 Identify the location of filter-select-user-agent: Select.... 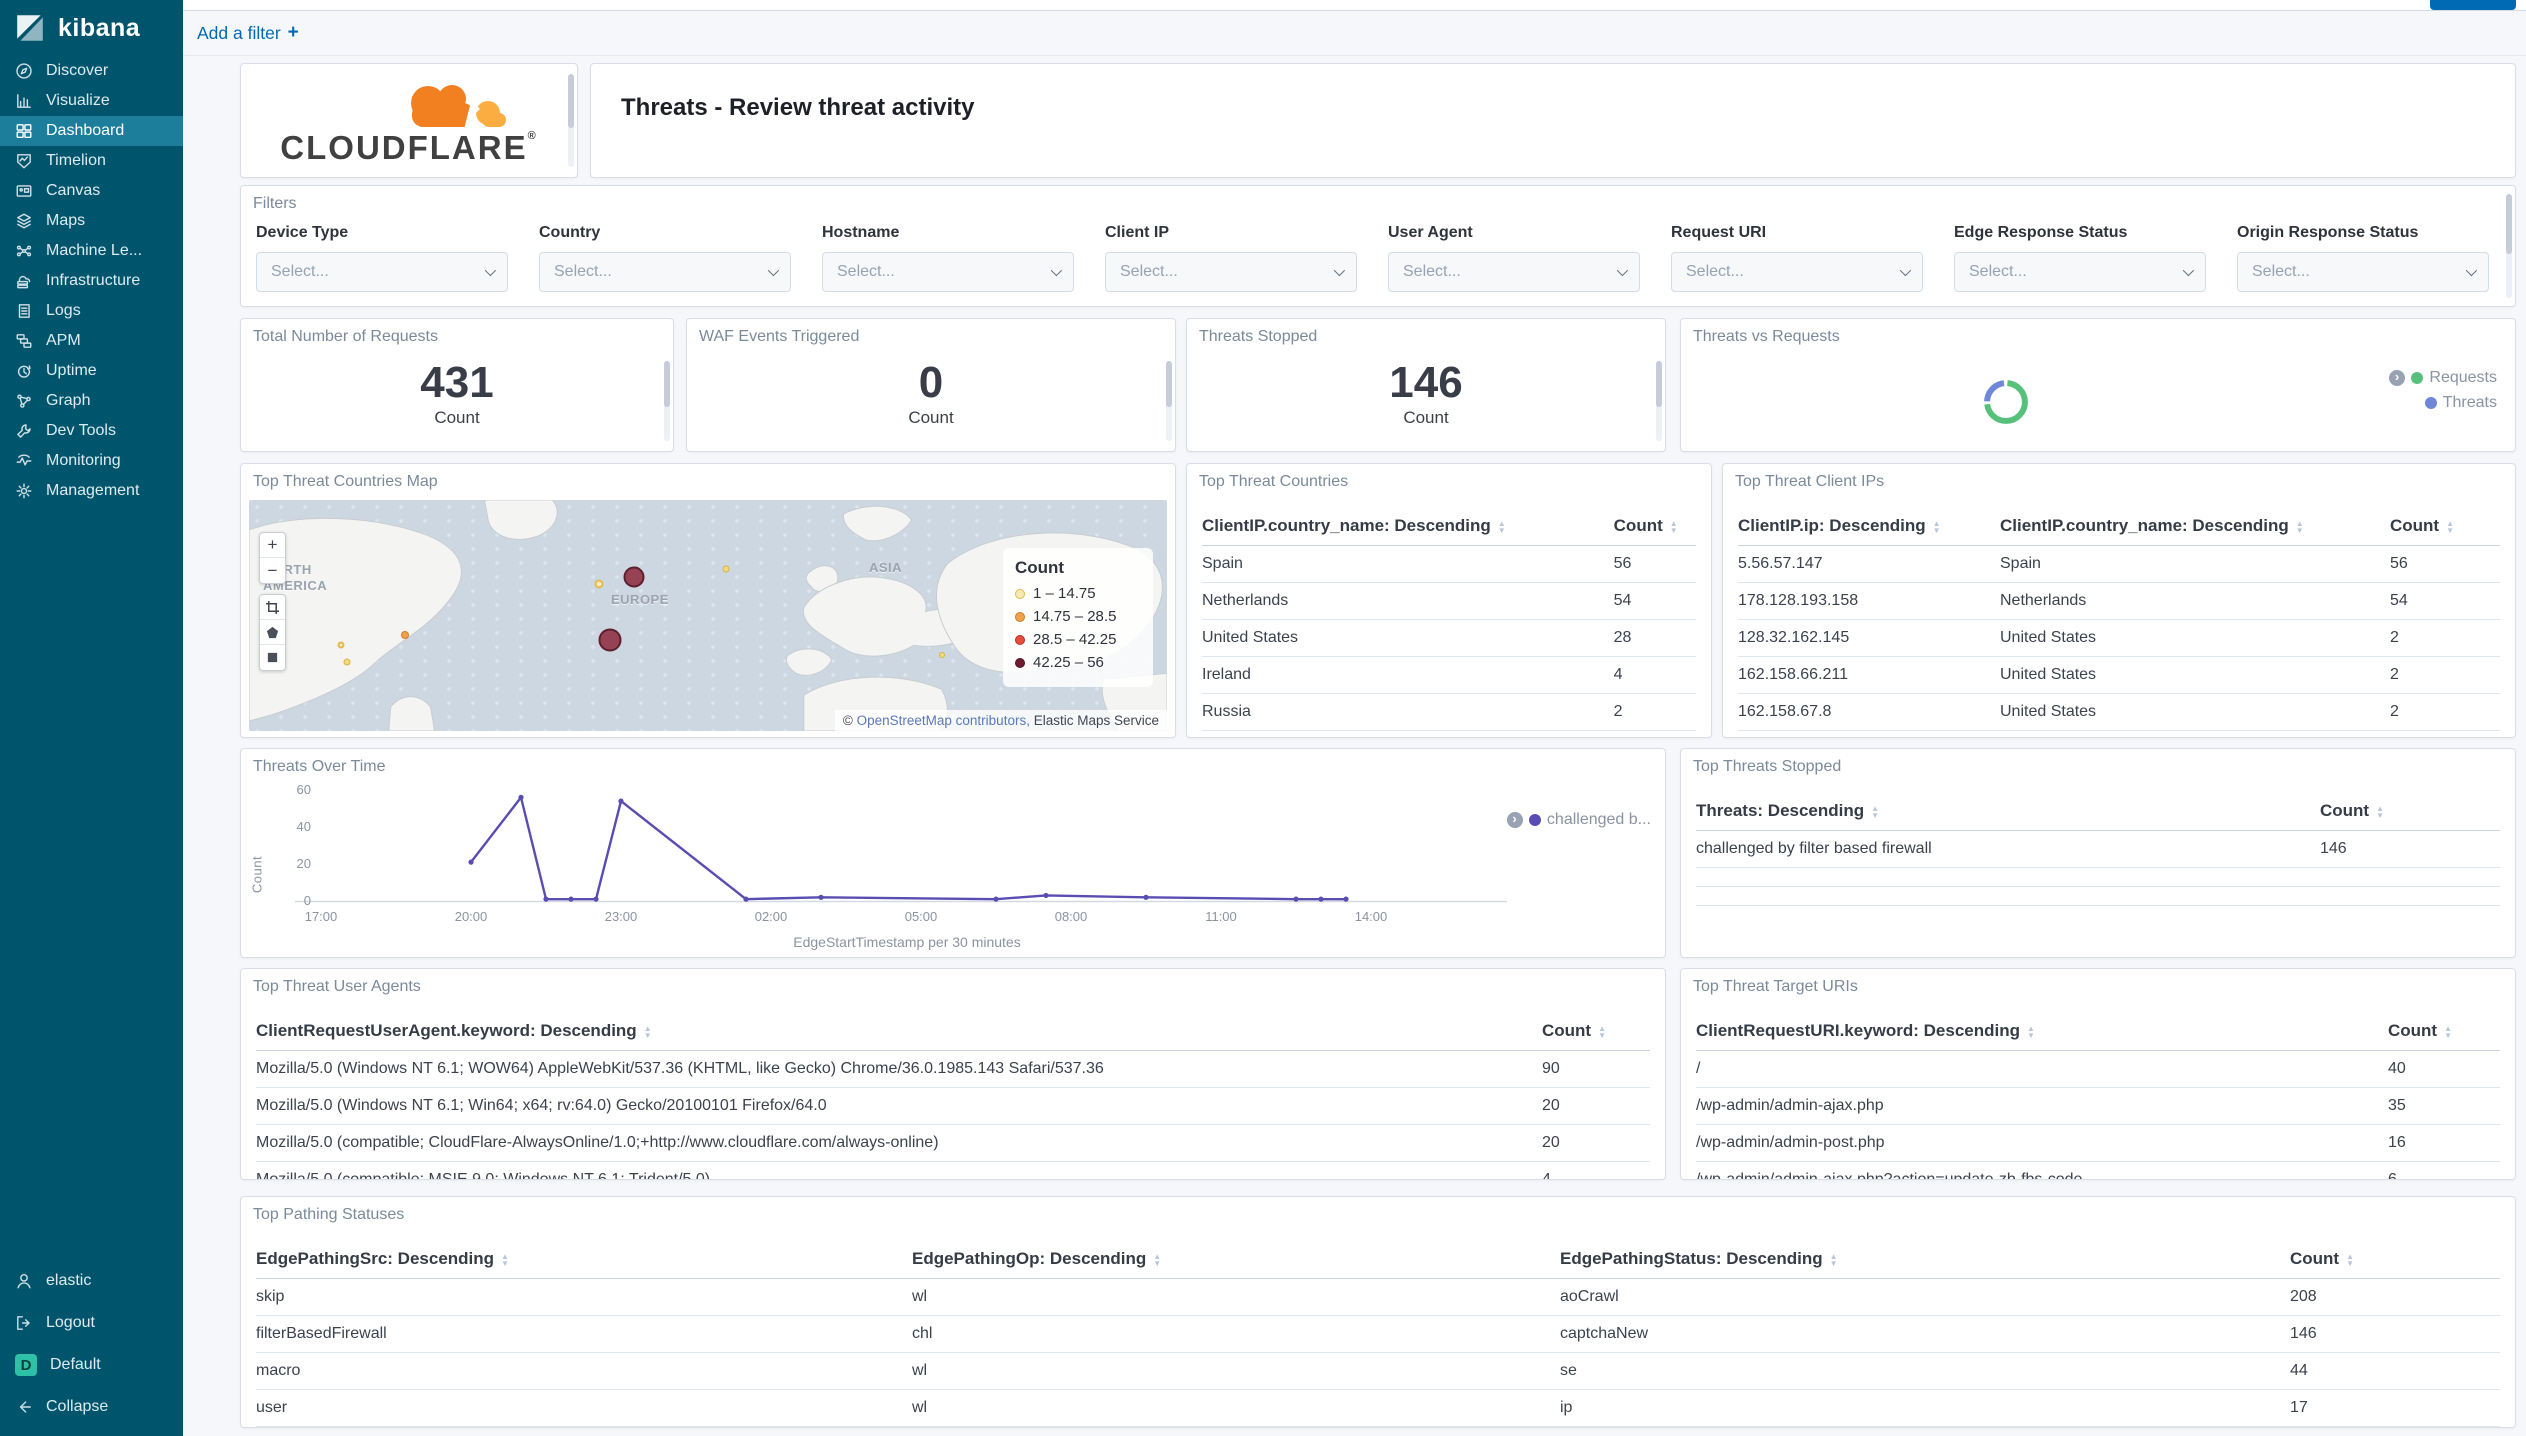
(1514, 272).